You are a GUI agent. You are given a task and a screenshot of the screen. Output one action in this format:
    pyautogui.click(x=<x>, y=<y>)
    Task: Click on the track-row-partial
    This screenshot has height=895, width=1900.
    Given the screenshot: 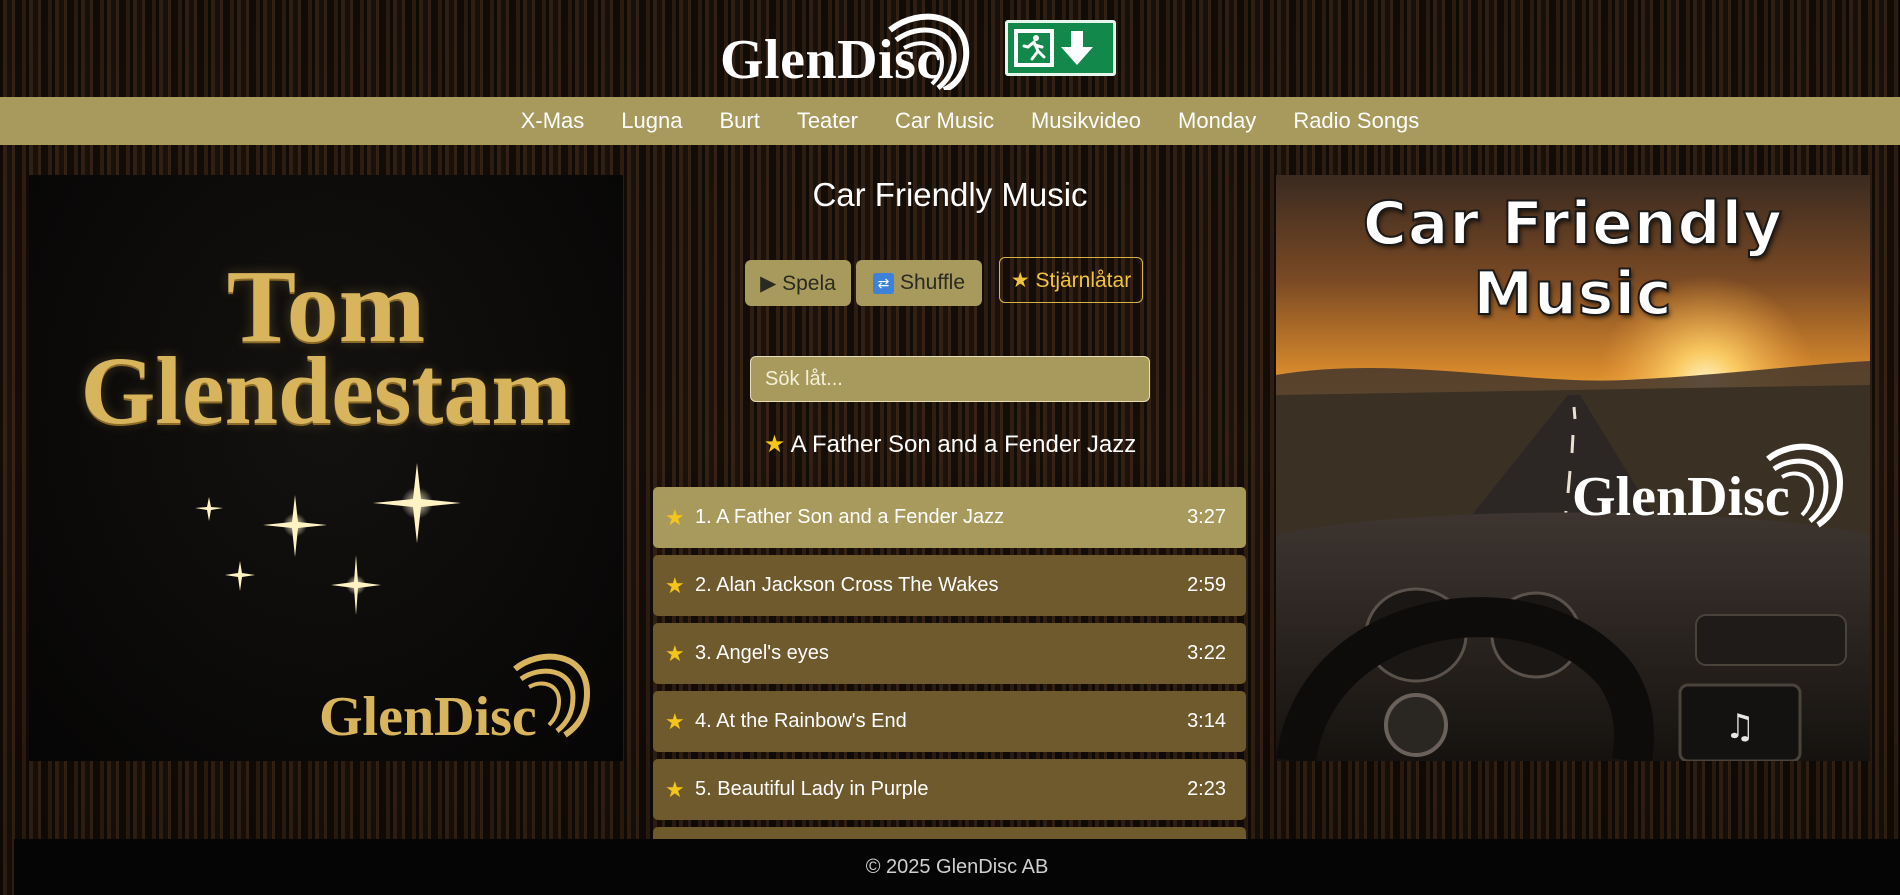 What is the action you would take?
    pyautogui.click(x=949, y=833)
    